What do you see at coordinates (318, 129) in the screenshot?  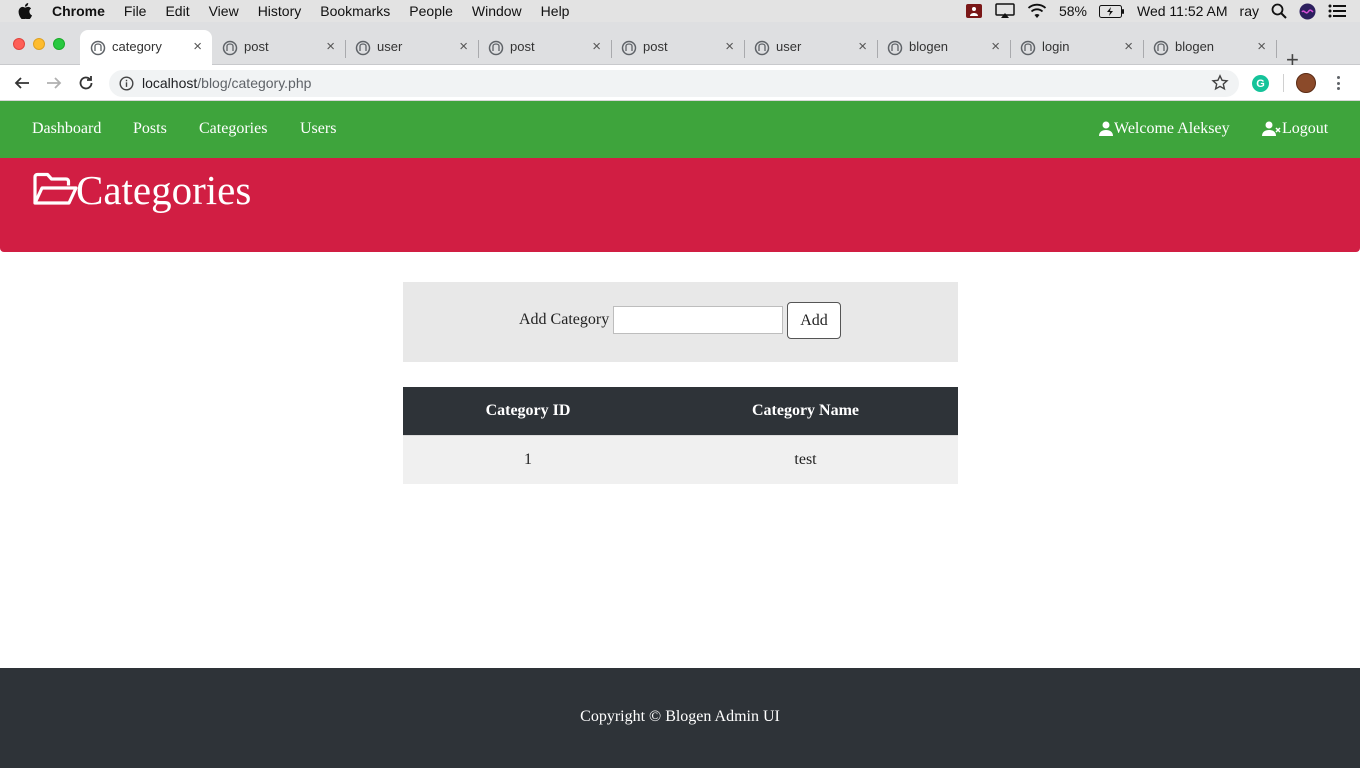 I see `nav-users-link: Users` at bounding box center [318, 129].